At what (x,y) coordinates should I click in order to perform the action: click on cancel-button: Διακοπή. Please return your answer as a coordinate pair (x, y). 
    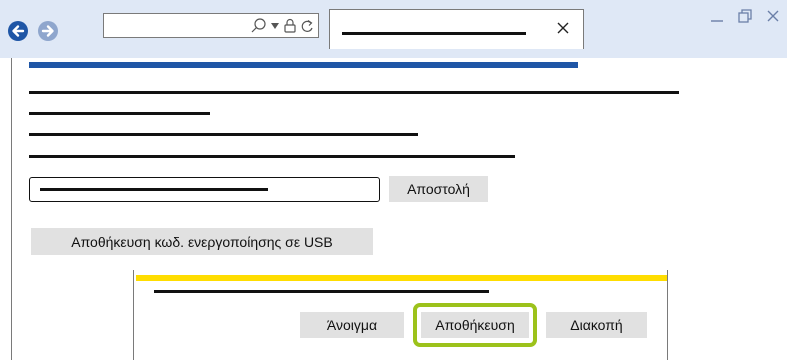
    Looking at the image, I should click on (596, 325).